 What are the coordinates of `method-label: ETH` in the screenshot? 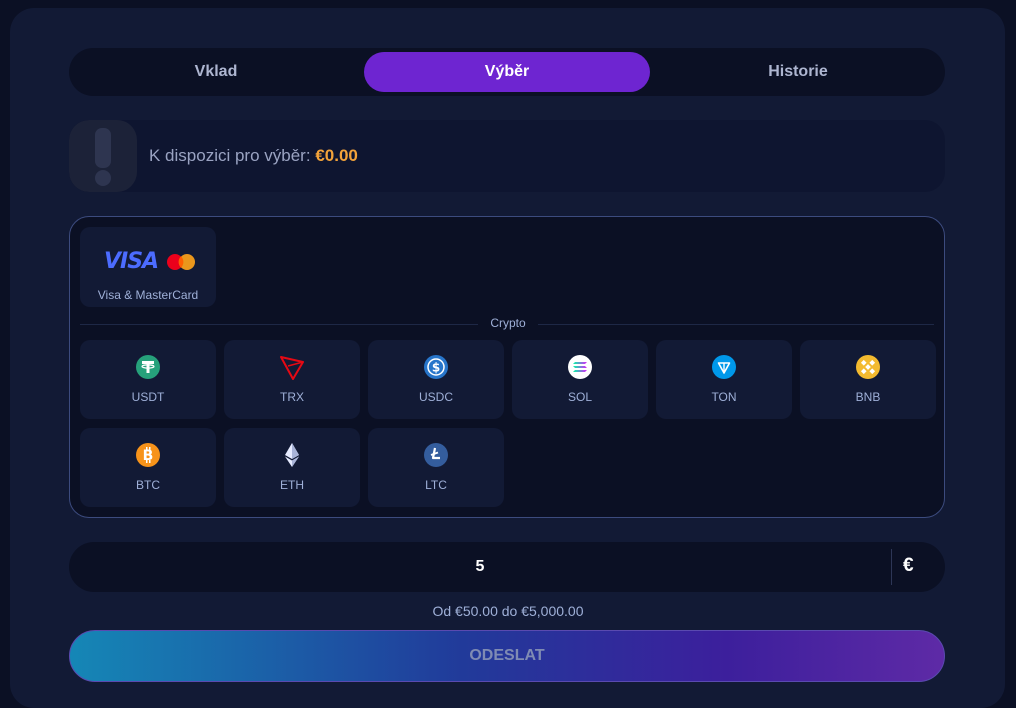 It's located at (292, 485).